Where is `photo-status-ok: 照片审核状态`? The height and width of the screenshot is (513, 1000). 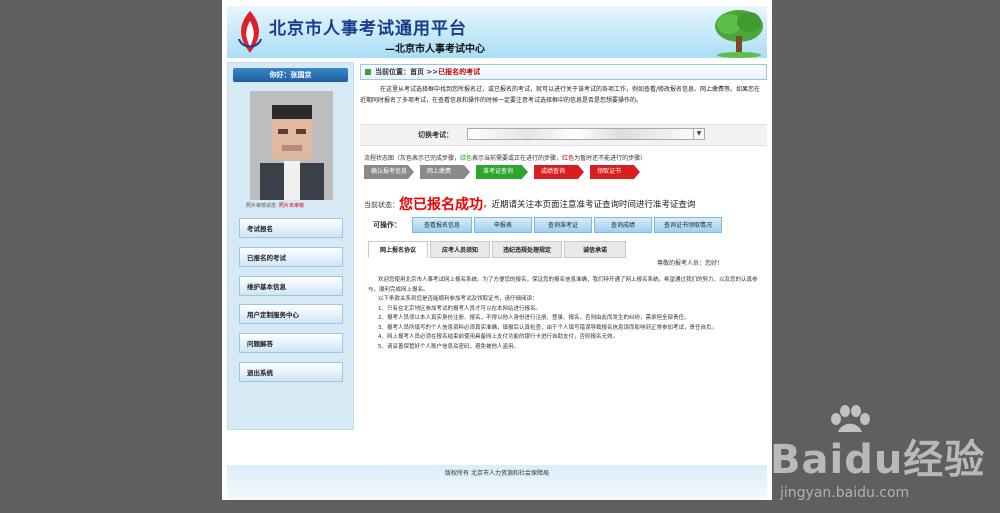
photo-status-ok: 照片审核状态 is located at coordinates (261, 206).